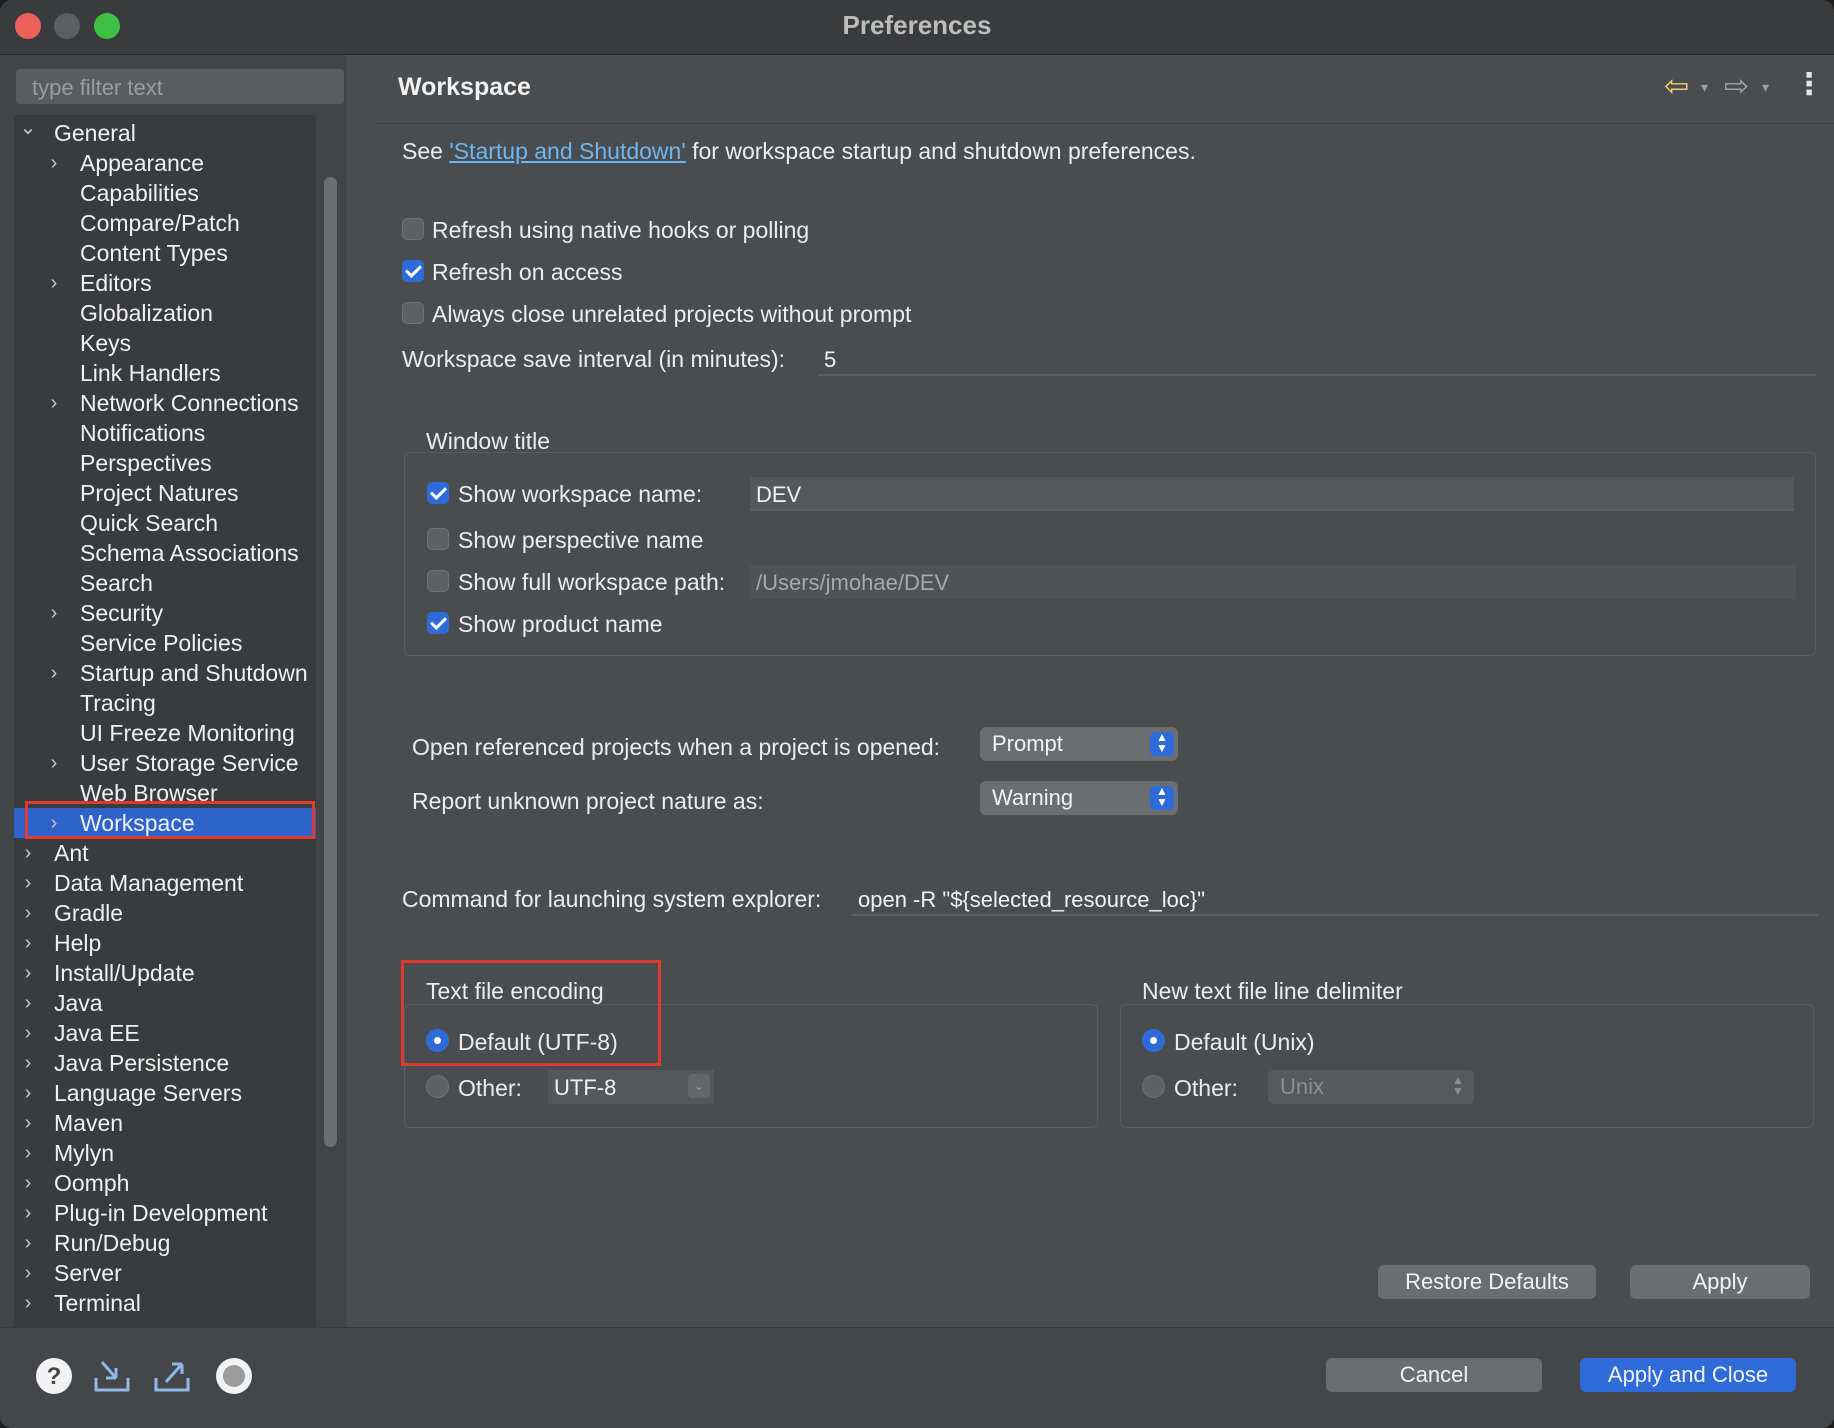 The image size is (1834, 1428). I want to click on tree-item: Globalization, so click(165, 313).